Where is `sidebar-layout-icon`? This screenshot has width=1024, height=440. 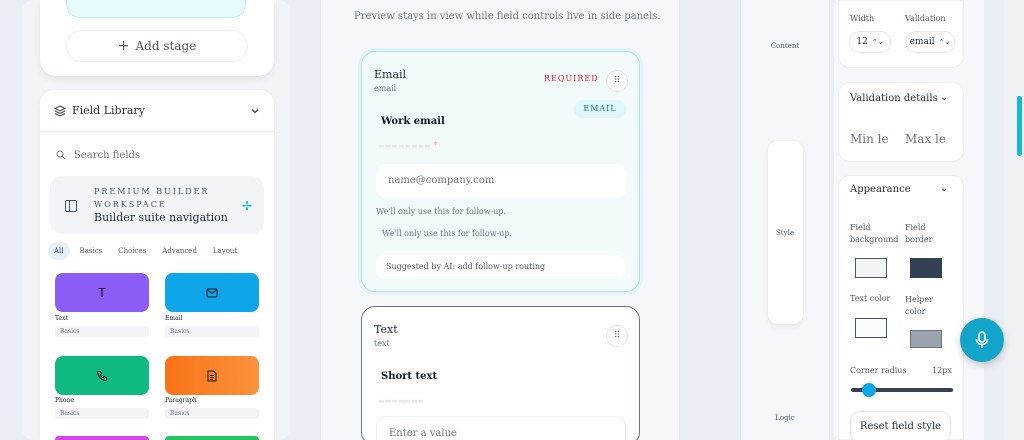 sidebar-layout-icon is located at coordinates (71, 206).